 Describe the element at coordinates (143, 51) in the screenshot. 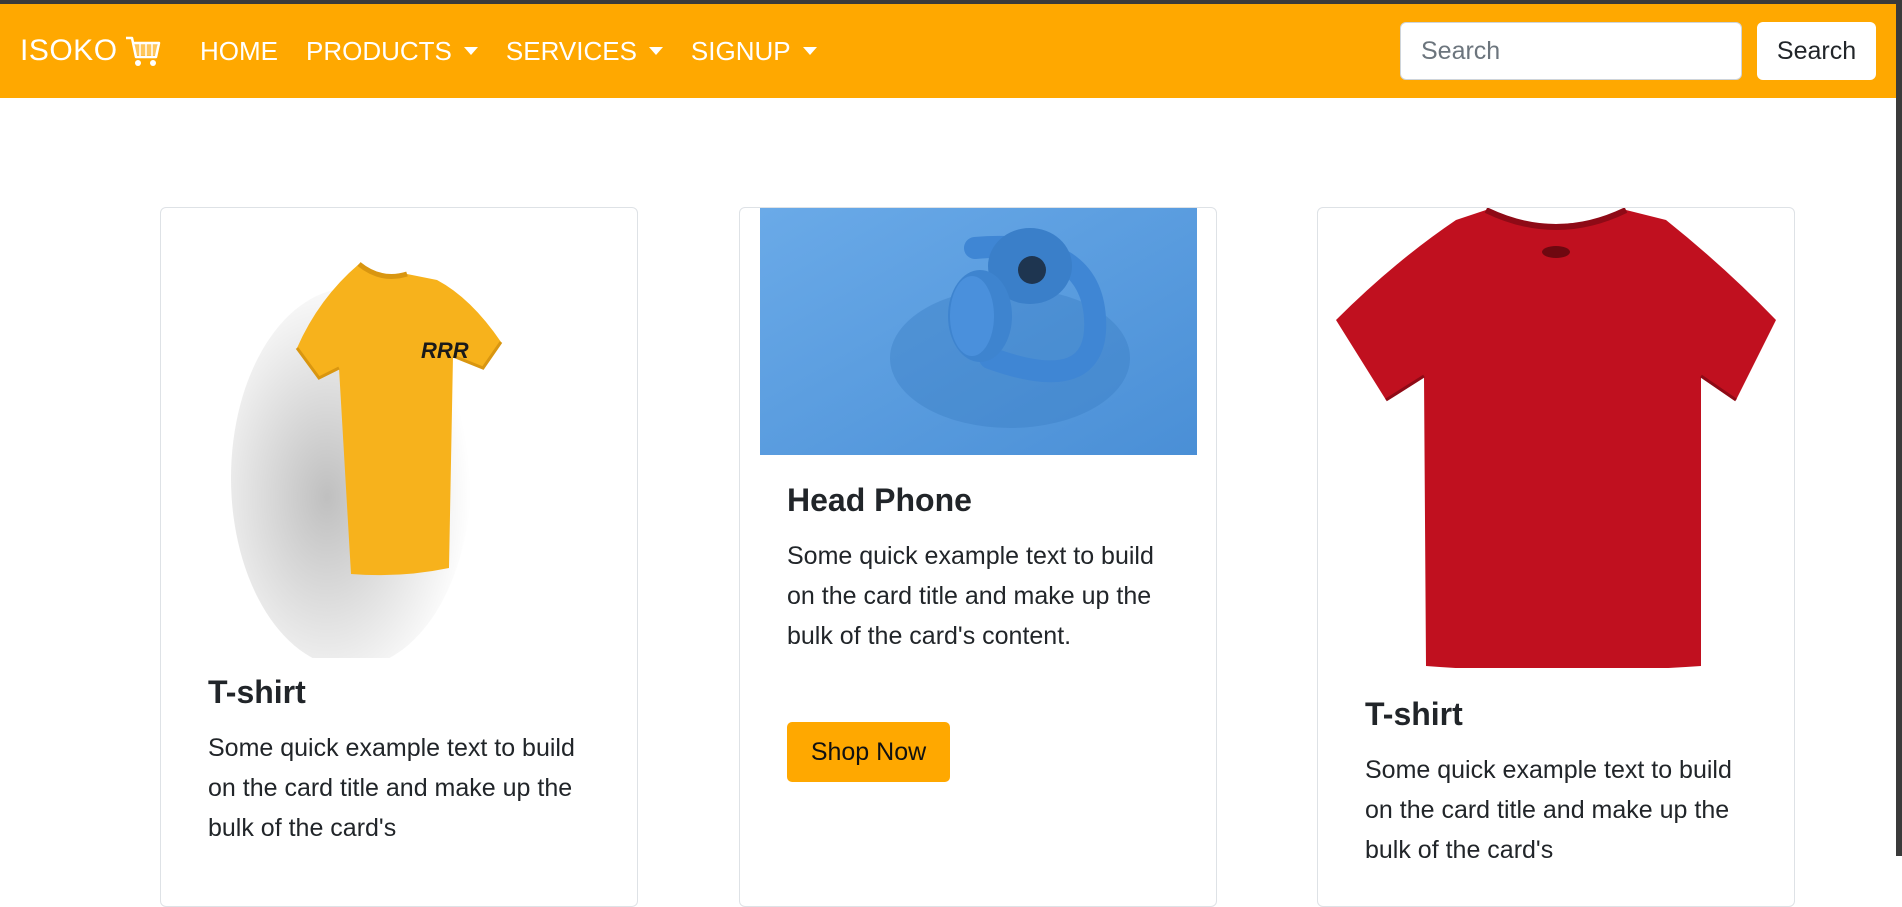

I see `cart-icon` at that location.